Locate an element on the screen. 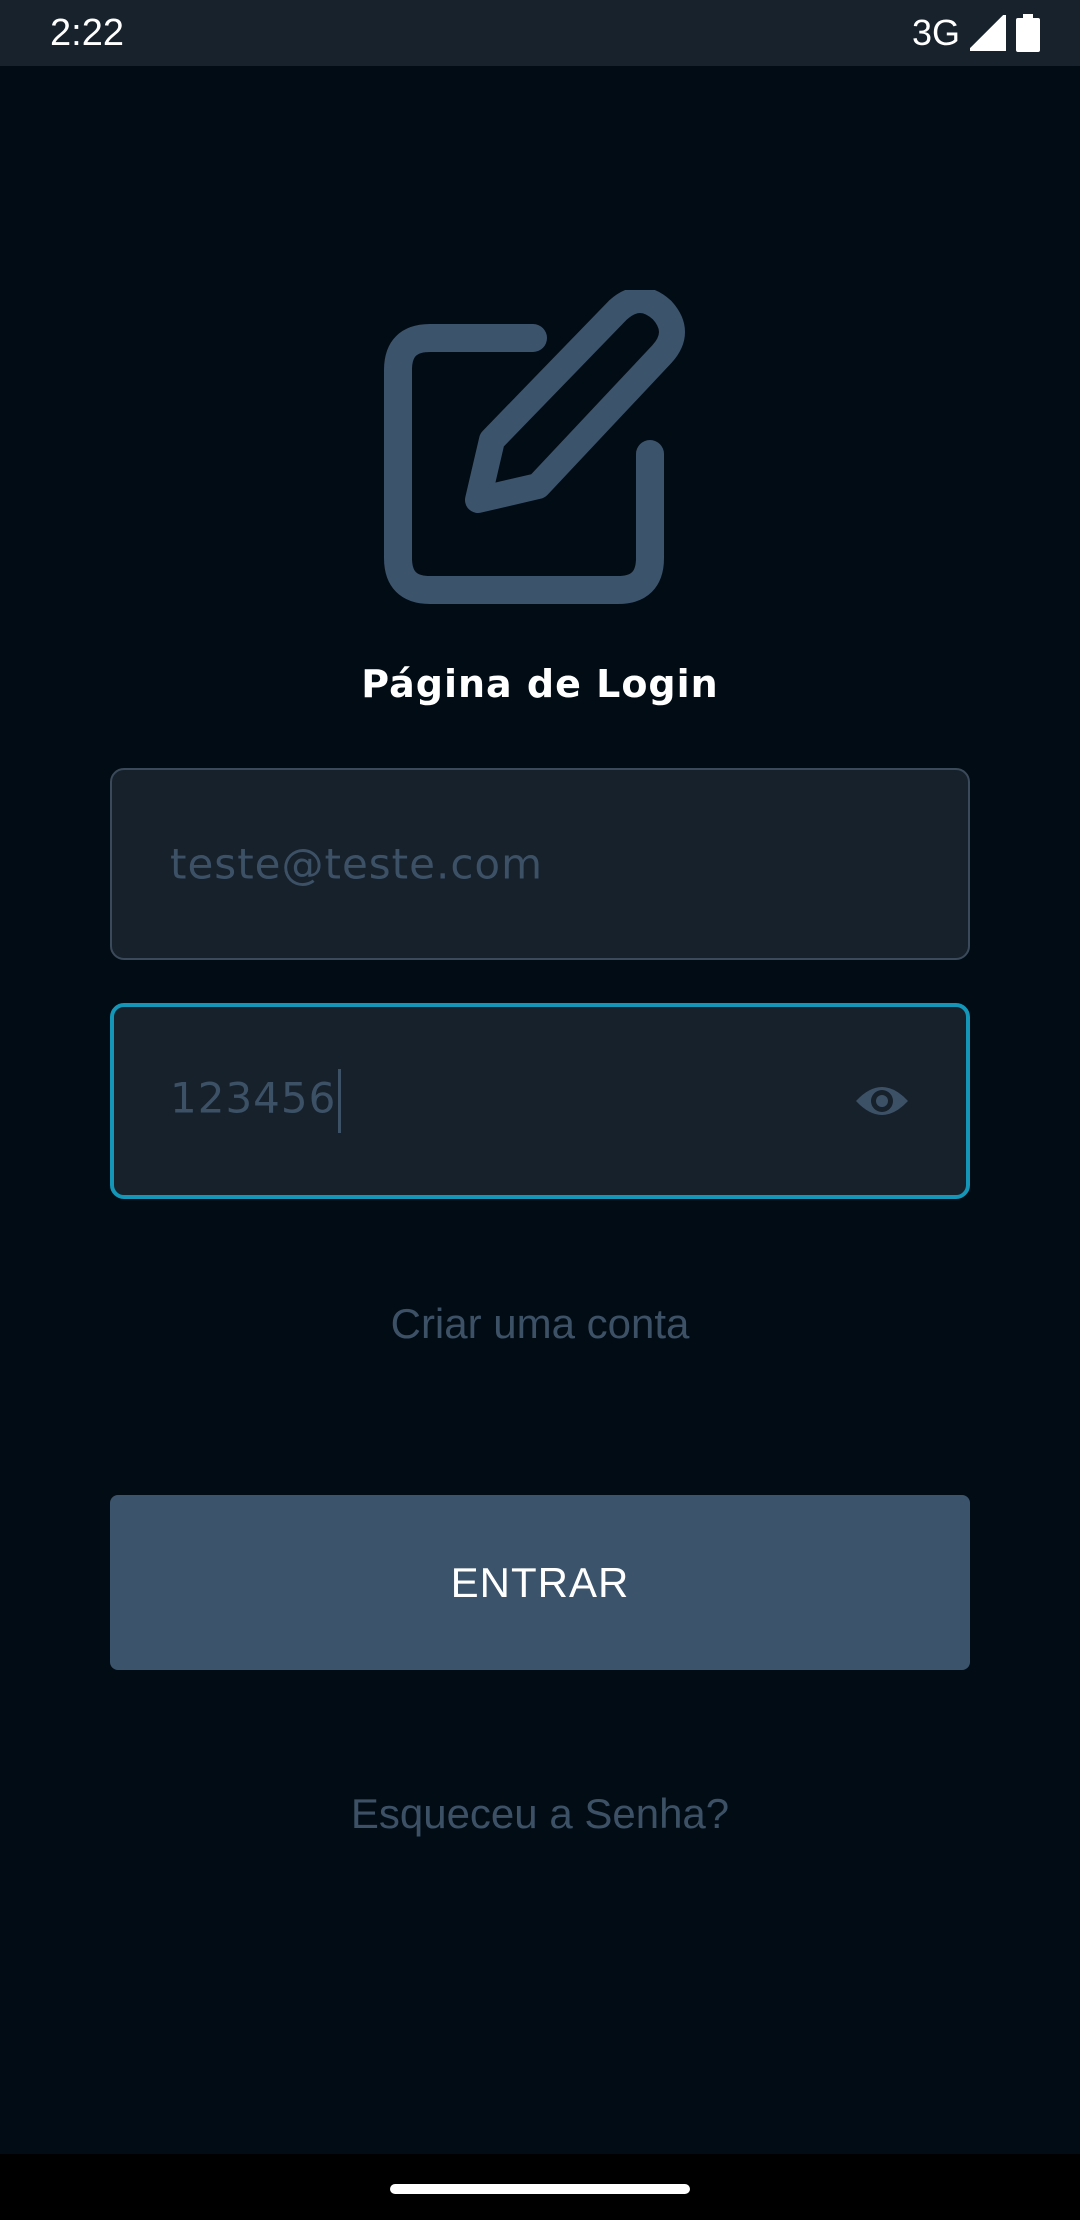 The image size is (1080, 2220). email-field: teste@teste.com is located at coordinates (540, 864).